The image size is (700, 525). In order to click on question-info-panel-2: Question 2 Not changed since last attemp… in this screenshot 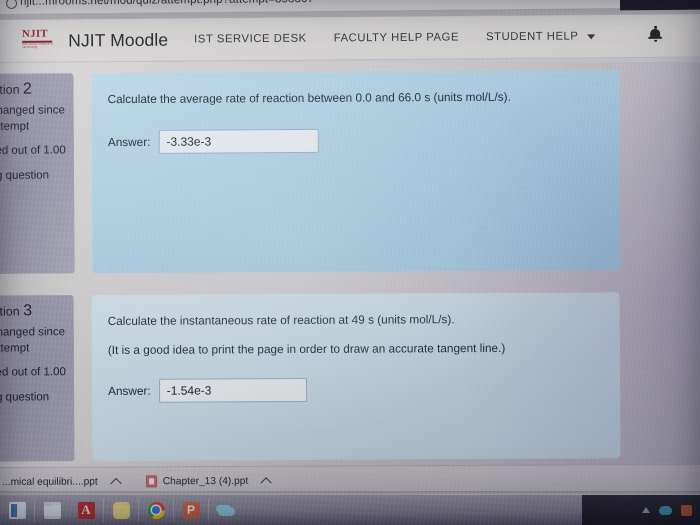, I will do `click(37, 174)`.